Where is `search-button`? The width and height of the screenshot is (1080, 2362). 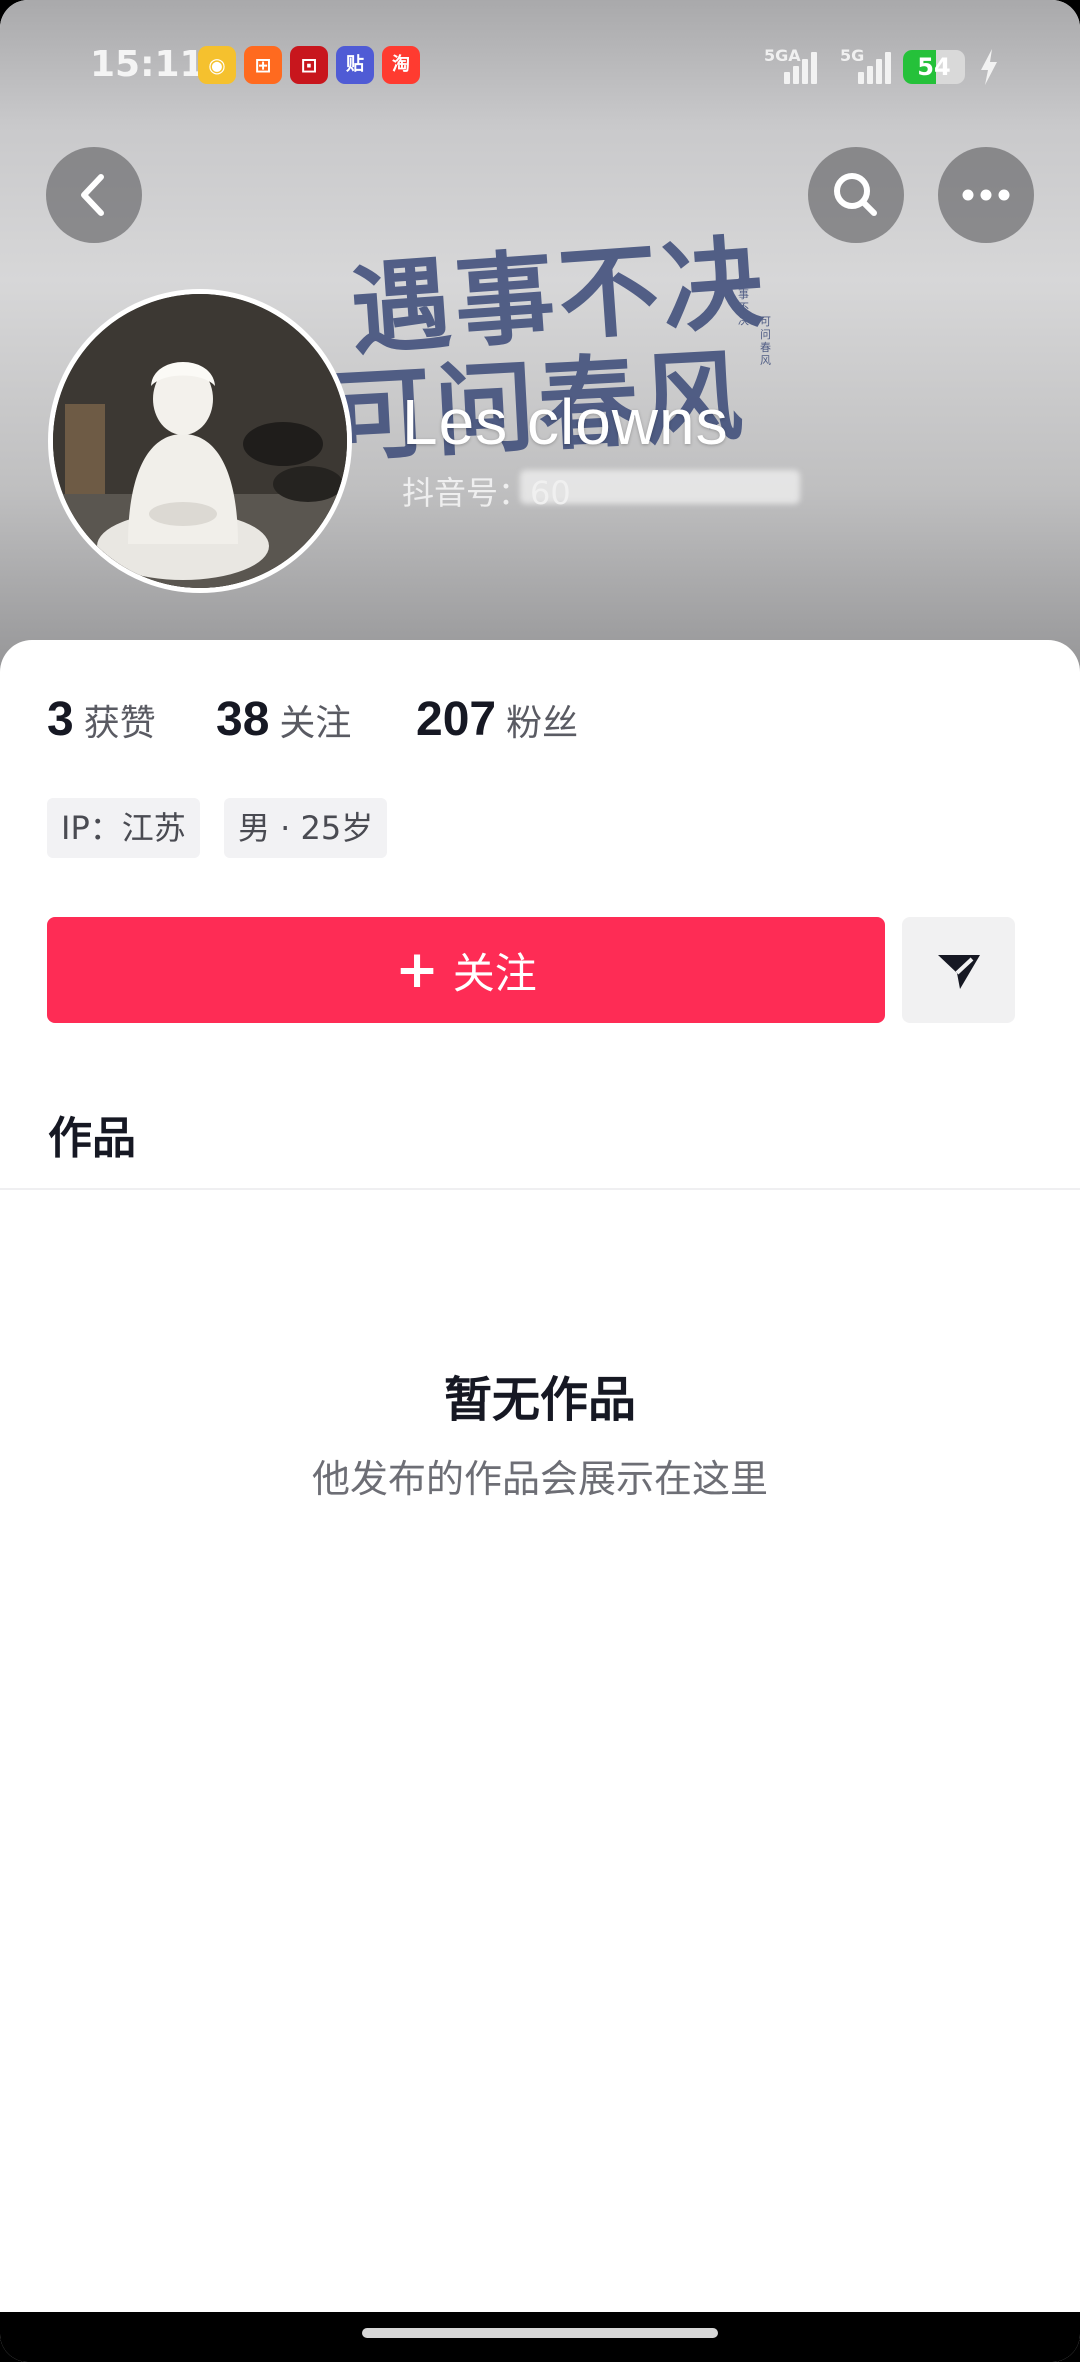 search-button is located at coordinates (856, 195).